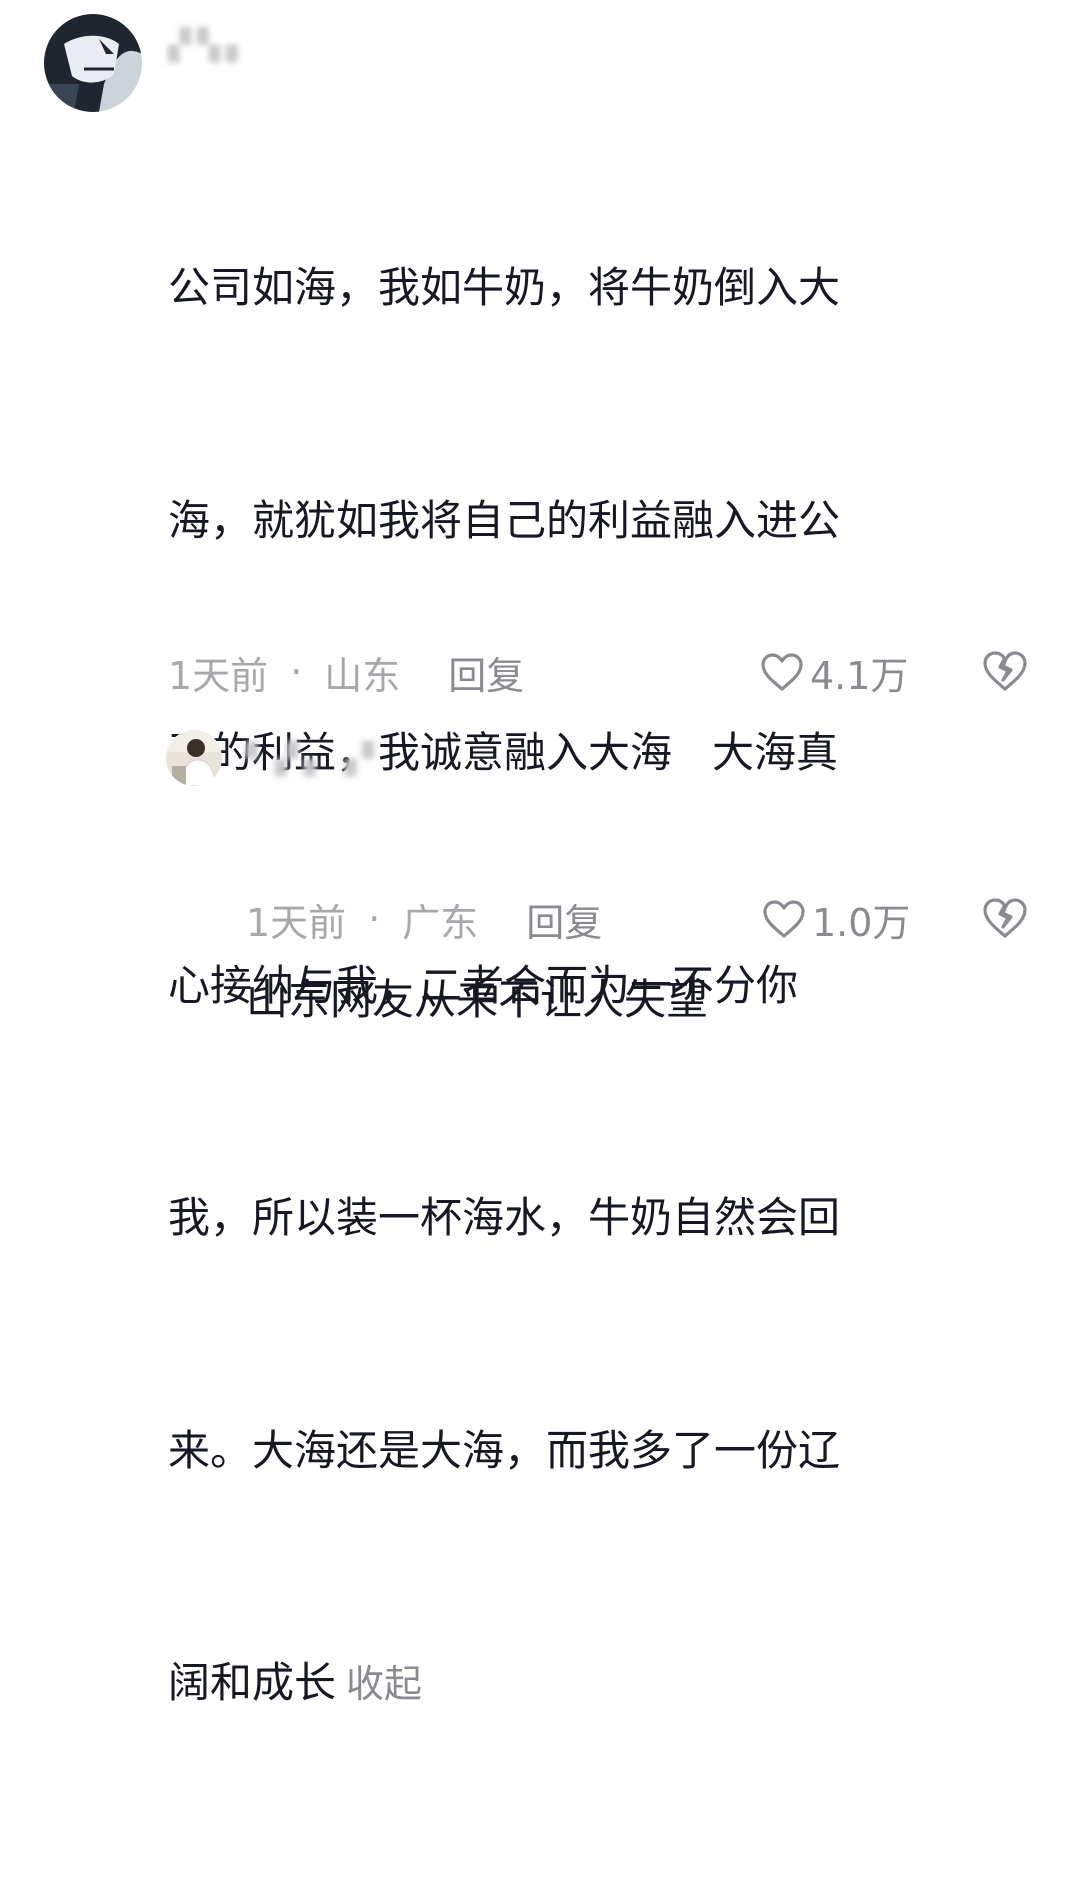 This screenshot has width=1080, height=1879. I want to click on main-comment-username: ▞▚▖, so click(218, 46).